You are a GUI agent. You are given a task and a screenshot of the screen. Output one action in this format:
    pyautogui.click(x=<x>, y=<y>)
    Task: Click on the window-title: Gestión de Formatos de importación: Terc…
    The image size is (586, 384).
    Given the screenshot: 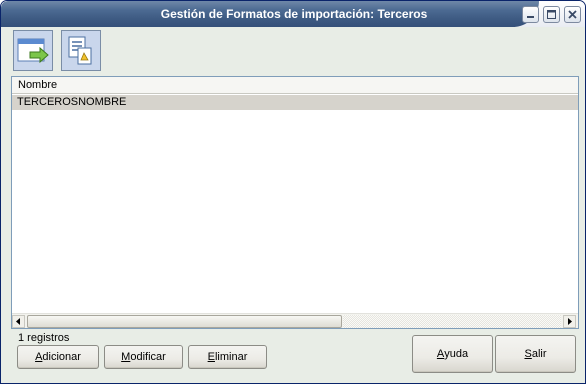 What is the action you would take?
    pyautogui.click(x=294, y=14)
    